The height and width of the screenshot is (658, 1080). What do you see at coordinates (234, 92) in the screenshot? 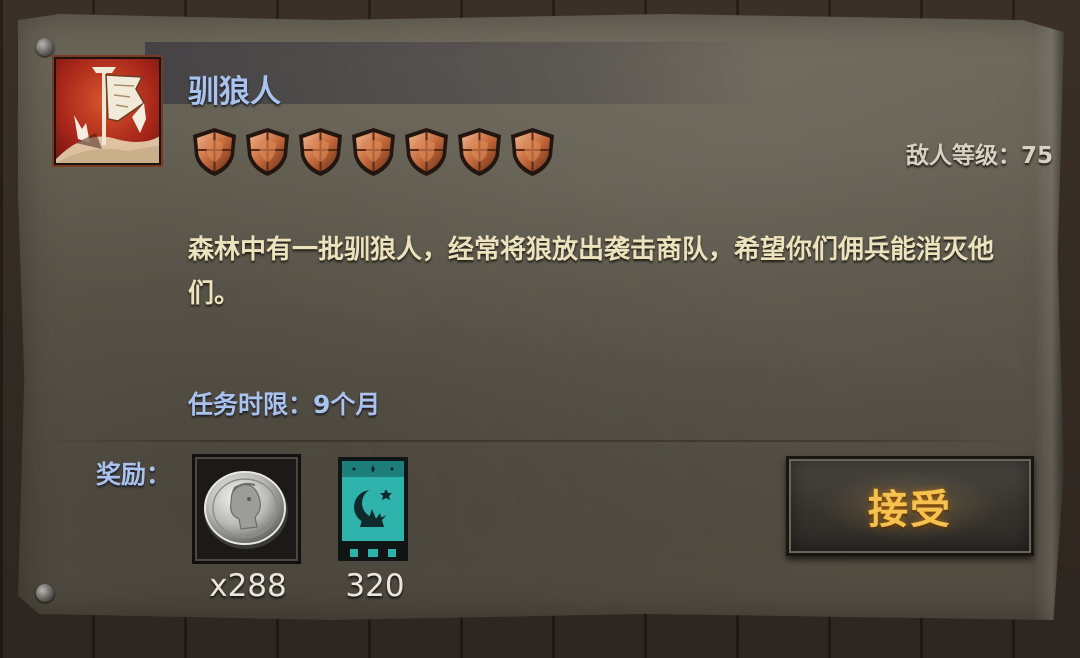
I see `quest-title: 驯狼人` at bounding box center [234, 92].